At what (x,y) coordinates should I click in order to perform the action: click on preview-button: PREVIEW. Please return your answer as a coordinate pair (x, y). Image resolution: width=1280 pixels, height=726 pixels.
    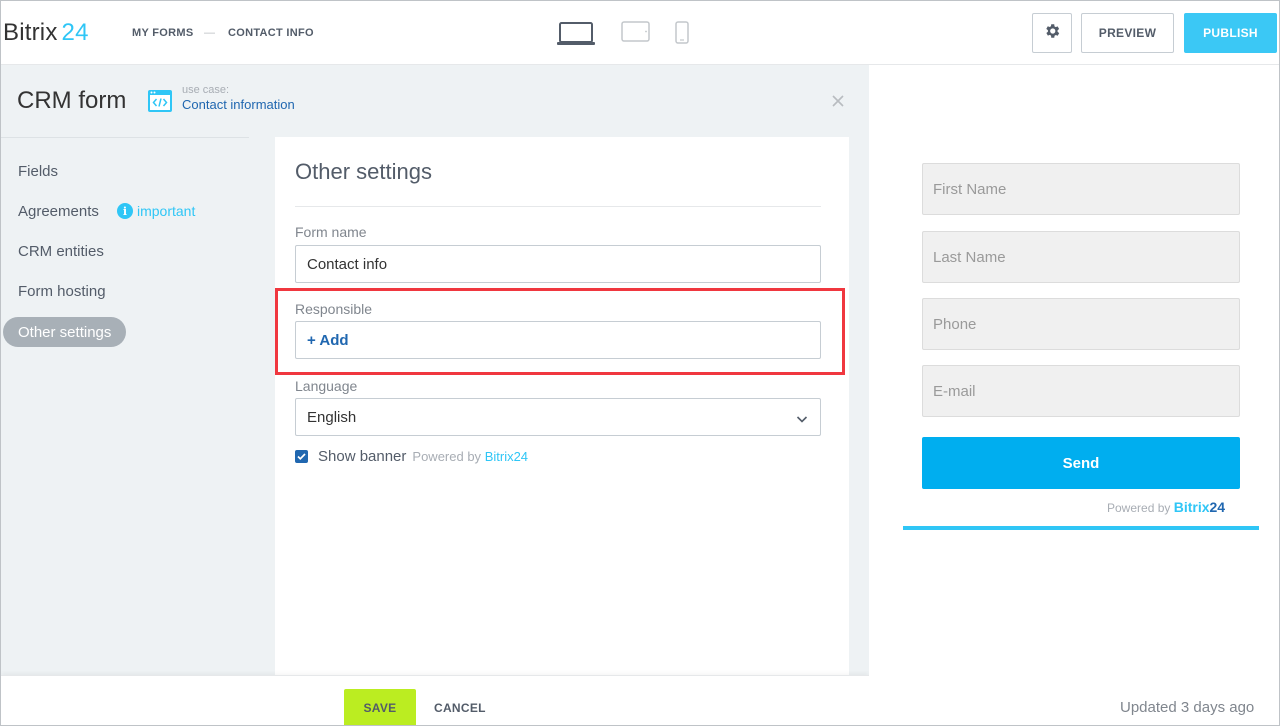
    Looking at the image, I should click on (1127, 33).